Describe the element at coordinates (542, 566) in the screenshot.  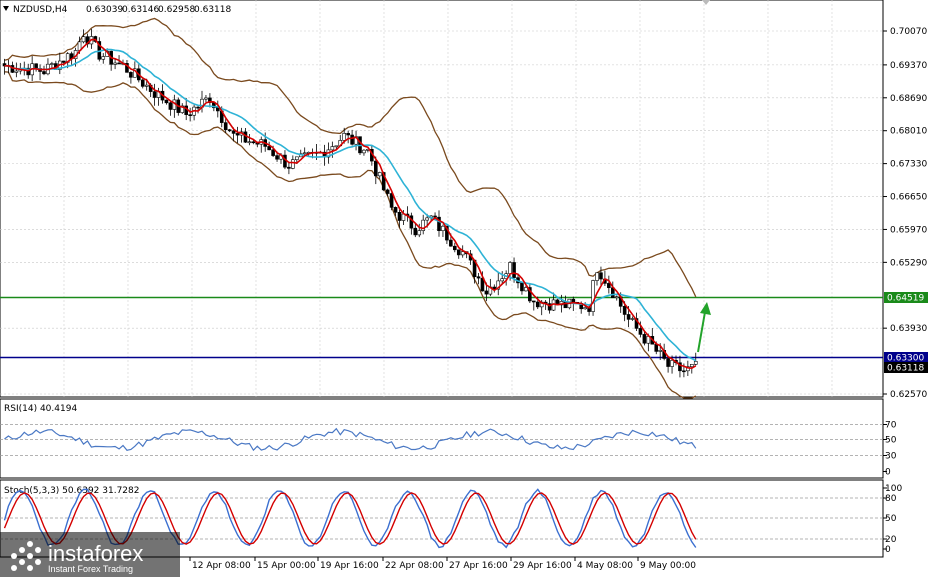
I see `time-tick-label: 29 Apr 16:00` at that location.